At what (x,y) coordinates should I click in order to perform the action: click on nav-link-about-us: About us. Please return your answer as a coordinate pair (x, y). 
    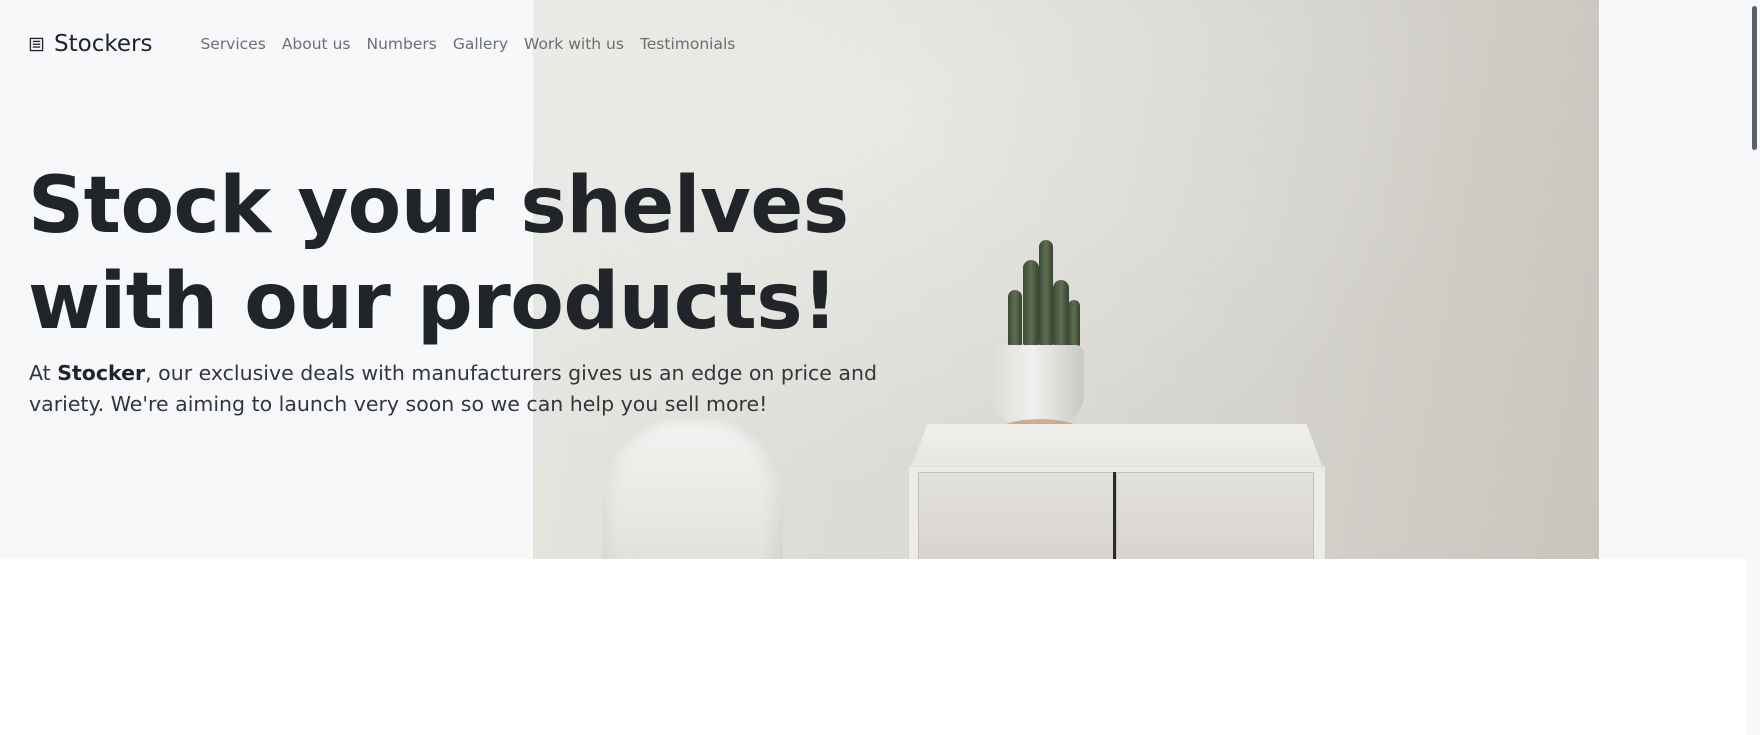
    Looking at the image, I should click on (316, 44).